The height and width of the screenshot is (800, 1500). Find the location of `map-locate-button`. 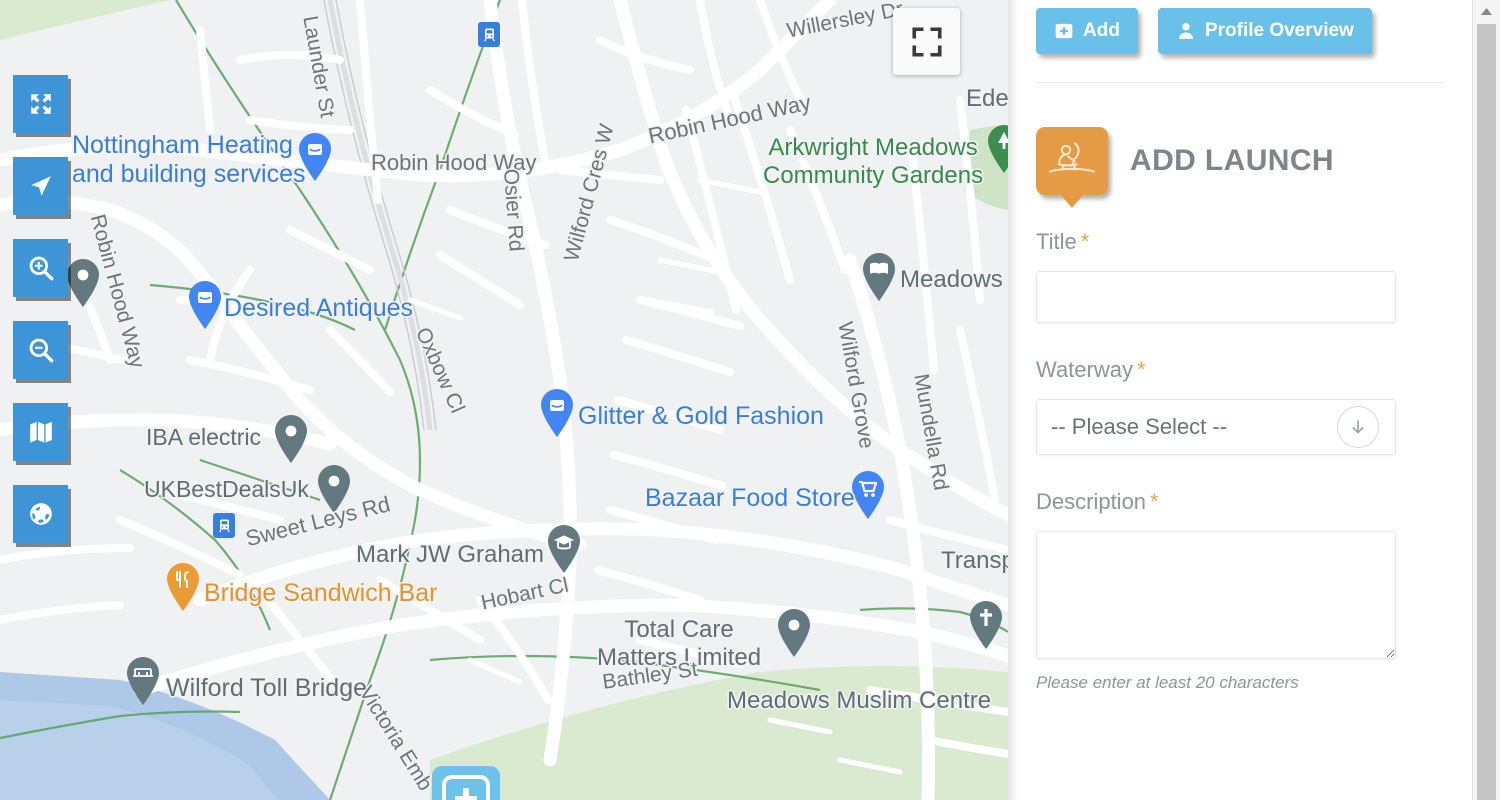

map-locate-button is located at coordinates (40, 186).